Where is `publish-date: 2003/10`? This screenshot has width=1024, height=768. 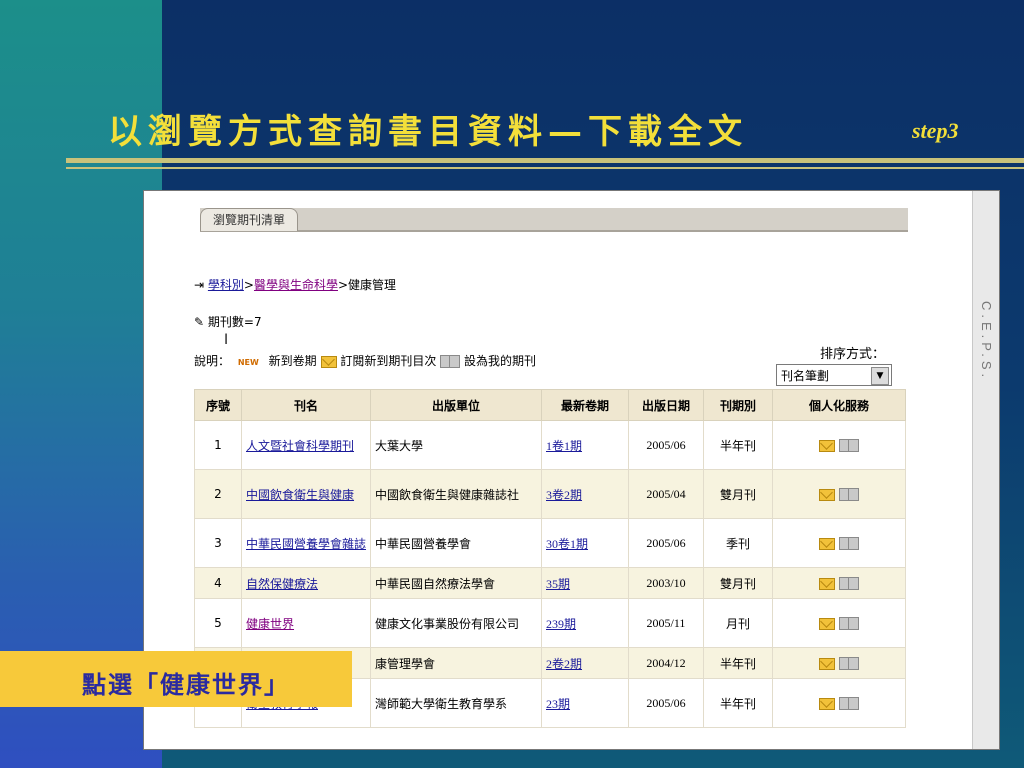
publish-date: 2003/10 is located at coordinates (666, 583).